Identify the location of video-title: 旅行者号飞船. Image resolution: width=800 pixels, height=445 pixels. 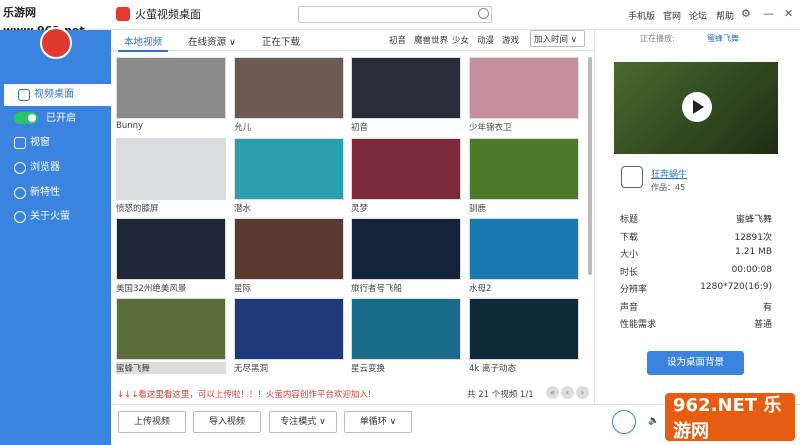
(377, 289).